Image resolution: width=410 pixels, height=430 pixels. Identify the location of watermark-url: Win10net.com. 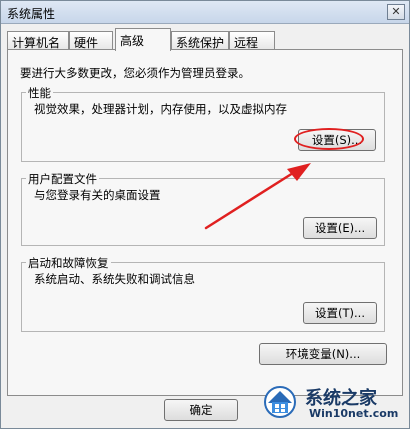
(354, 413).